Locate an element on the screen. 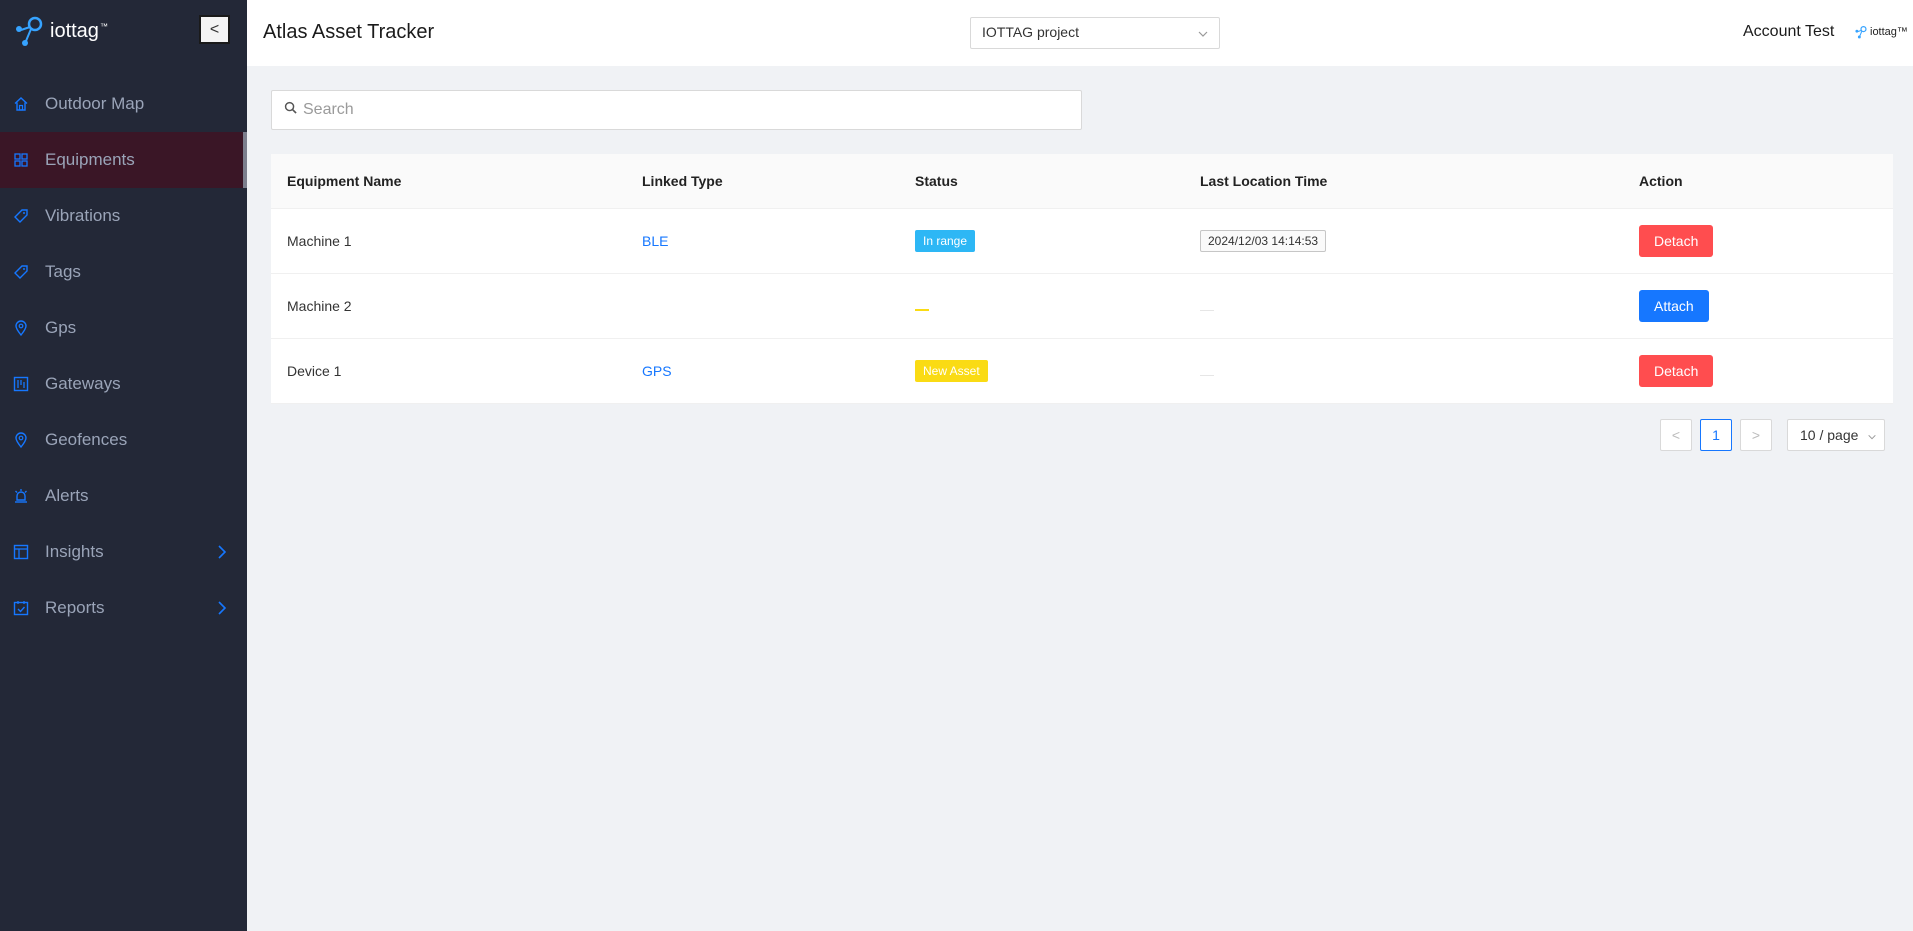  sidebar-collapse-button: < is located at coordinates (214, 29).